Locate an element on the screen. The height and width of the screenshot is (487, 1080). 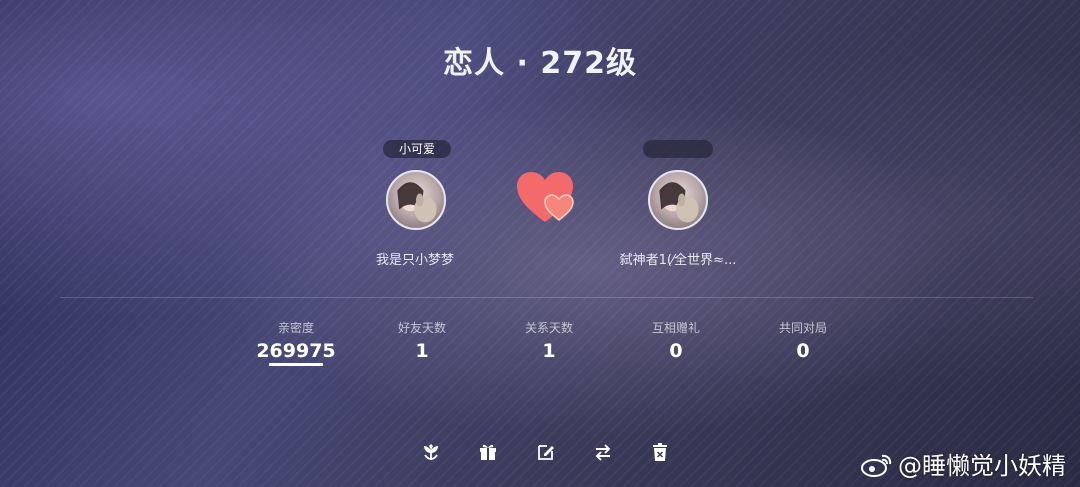
stat-friend-days: 好友天数 1 is located at coordinates (422, 340).